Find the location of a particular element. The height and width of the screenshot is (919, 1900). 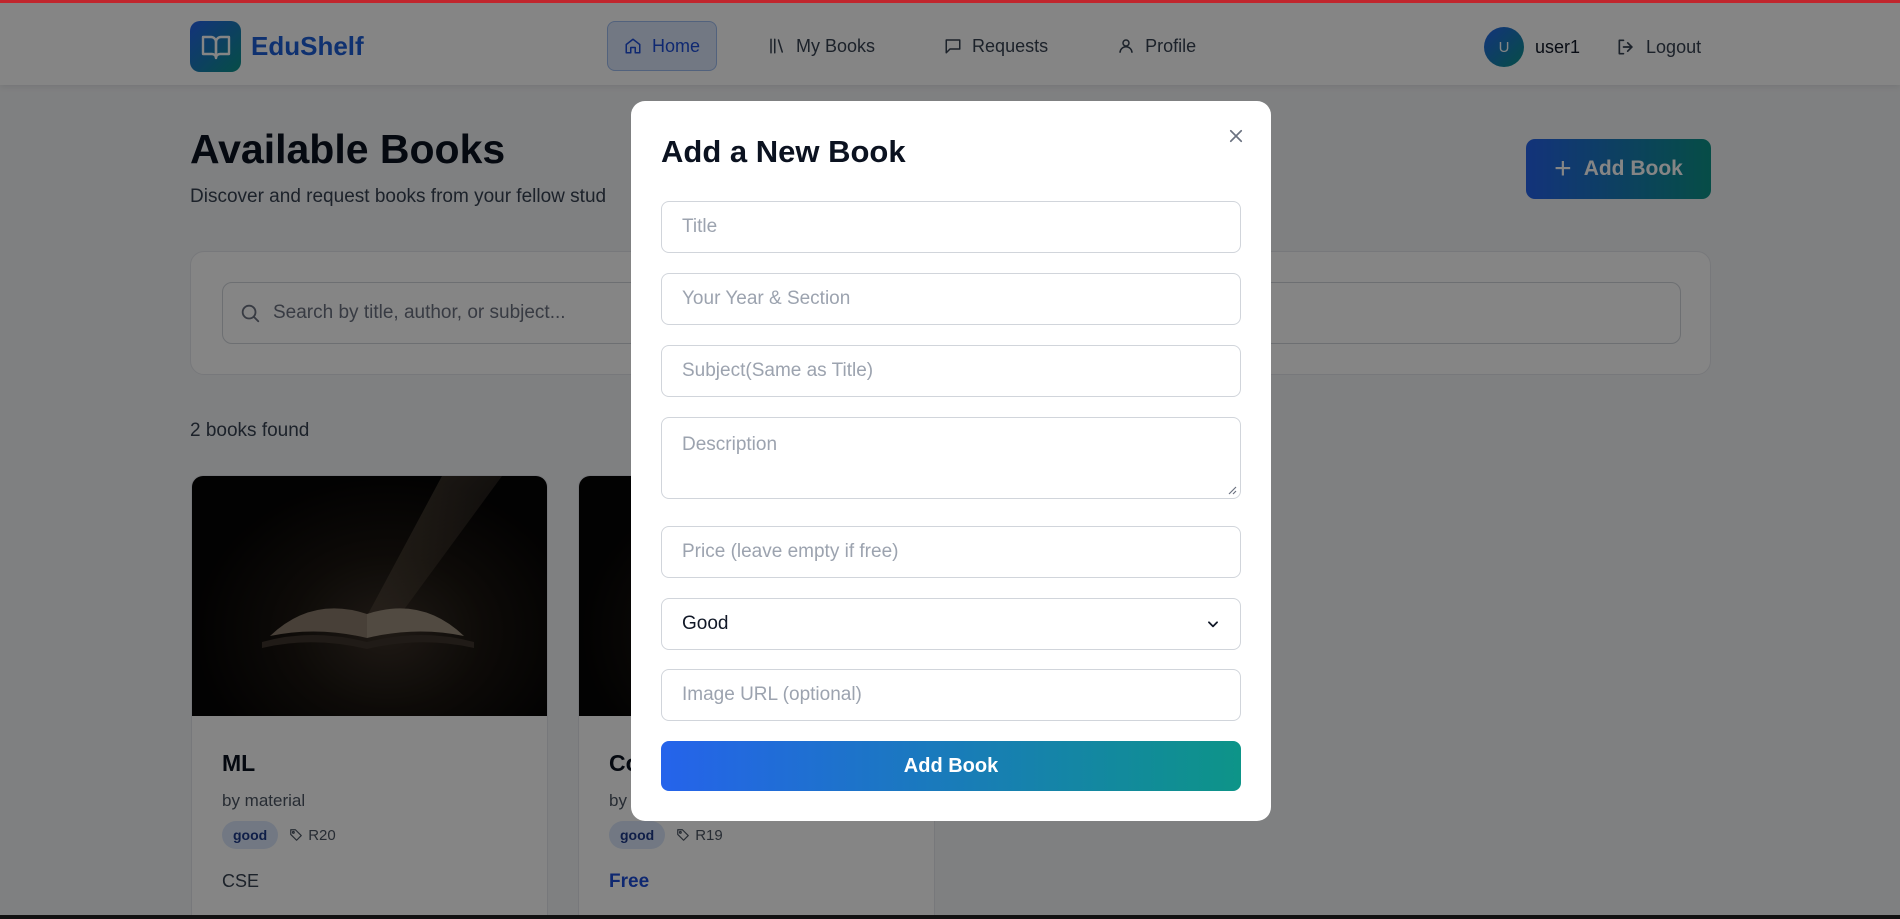

image-url-placeholder: Image URL (optional) is located at coordinates (772, 694).